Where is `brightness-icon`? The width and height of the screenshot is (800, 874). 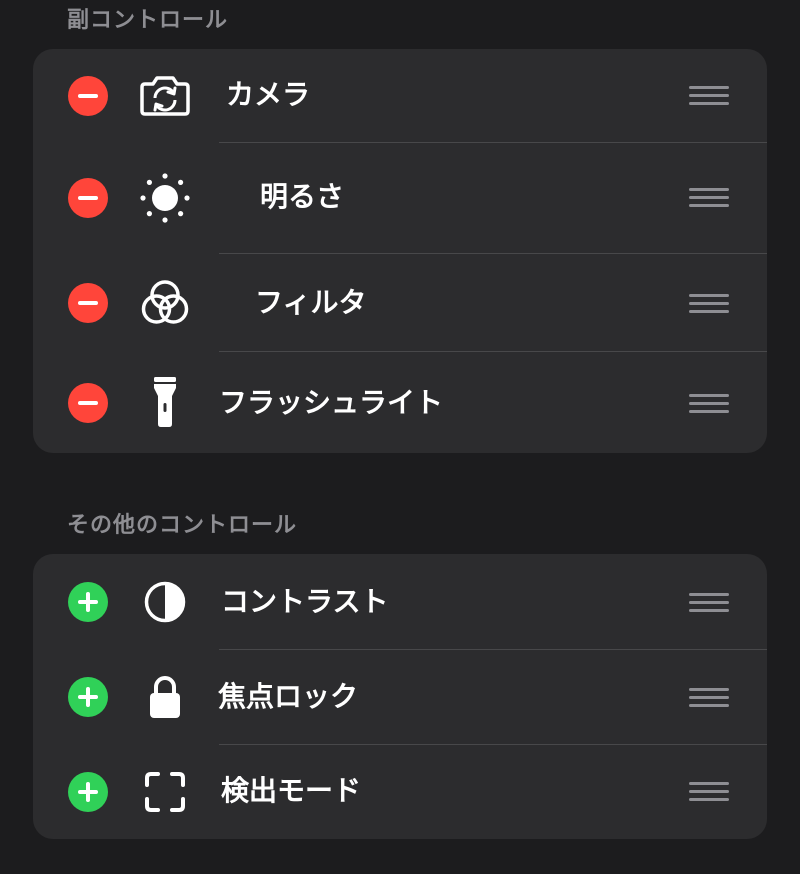
brightness-icon is located at coordinates (165, 198).